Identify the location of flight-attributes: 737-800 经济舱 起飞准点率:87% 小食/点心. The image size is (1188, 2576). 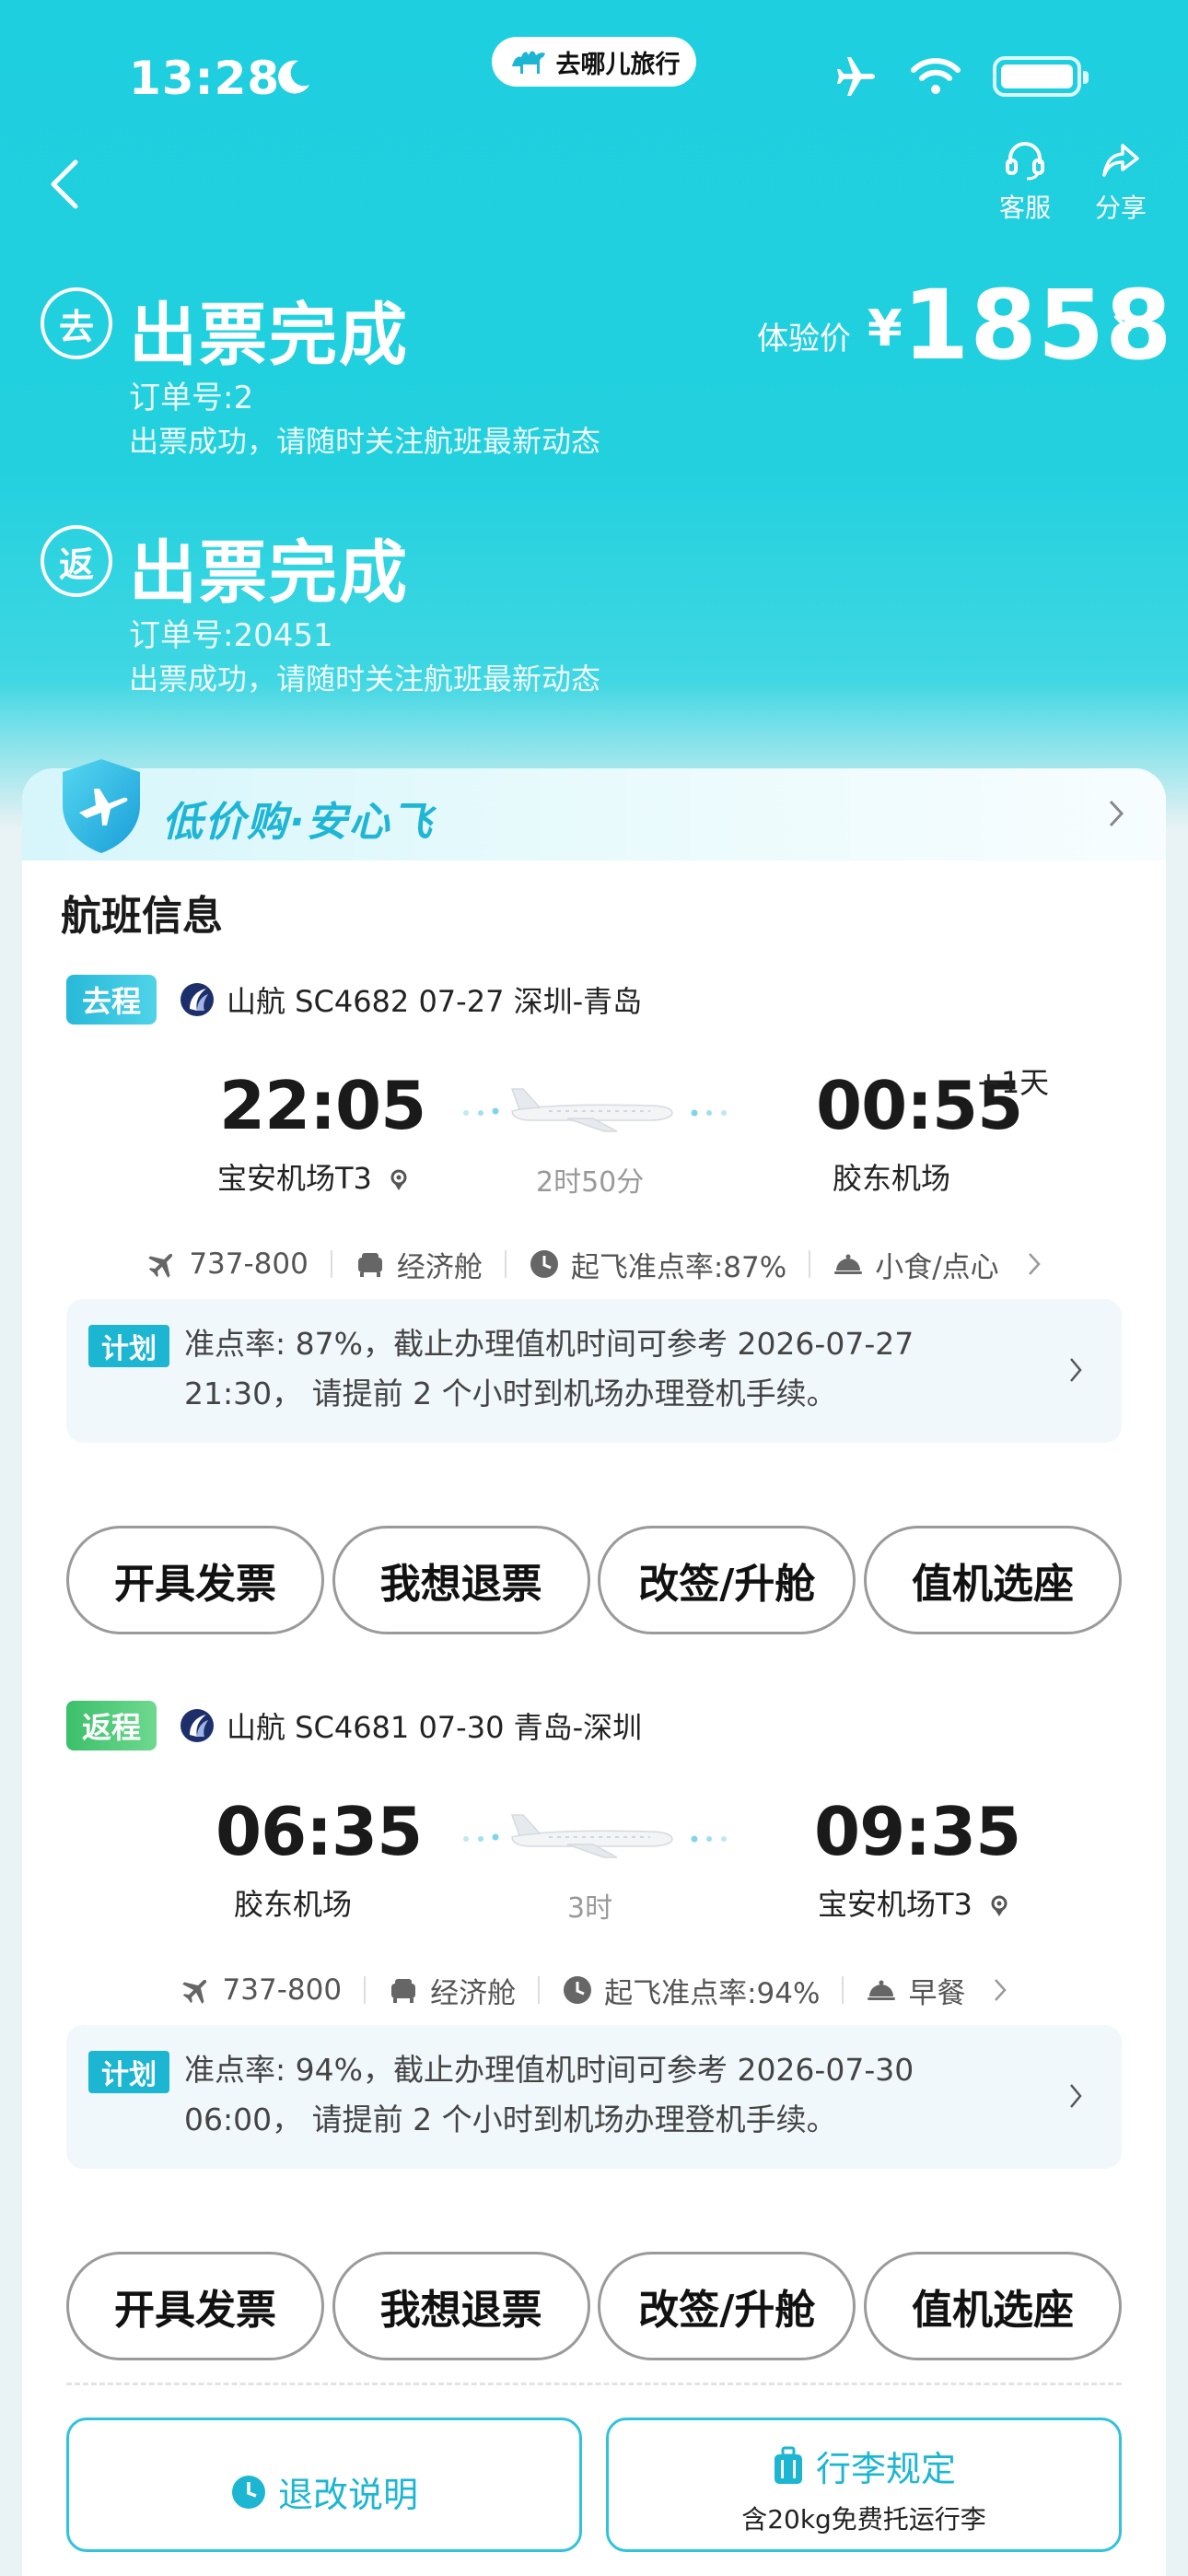
(594, 1264).